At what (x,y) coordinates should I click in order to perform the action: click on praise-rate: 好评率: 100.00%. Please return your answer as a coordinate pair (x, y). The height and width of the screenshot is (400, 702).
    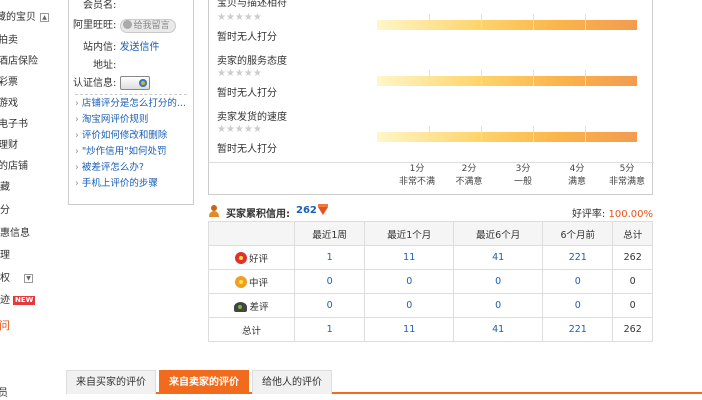
    Looking at the image, I should click on (612, 212).